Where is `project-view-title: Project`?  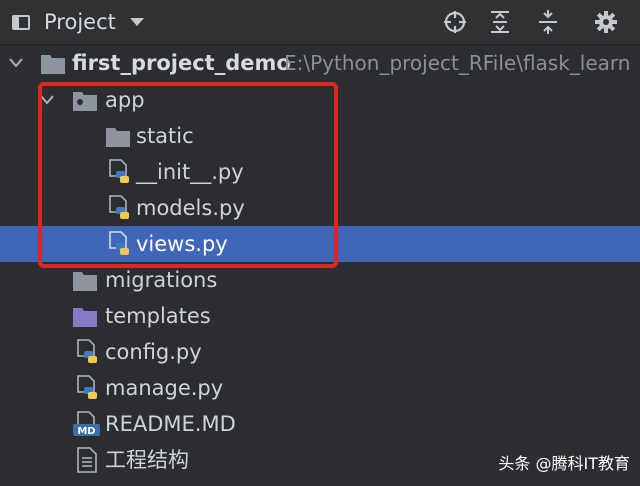 project-view-title: Project is located at coordinates (80, 22).